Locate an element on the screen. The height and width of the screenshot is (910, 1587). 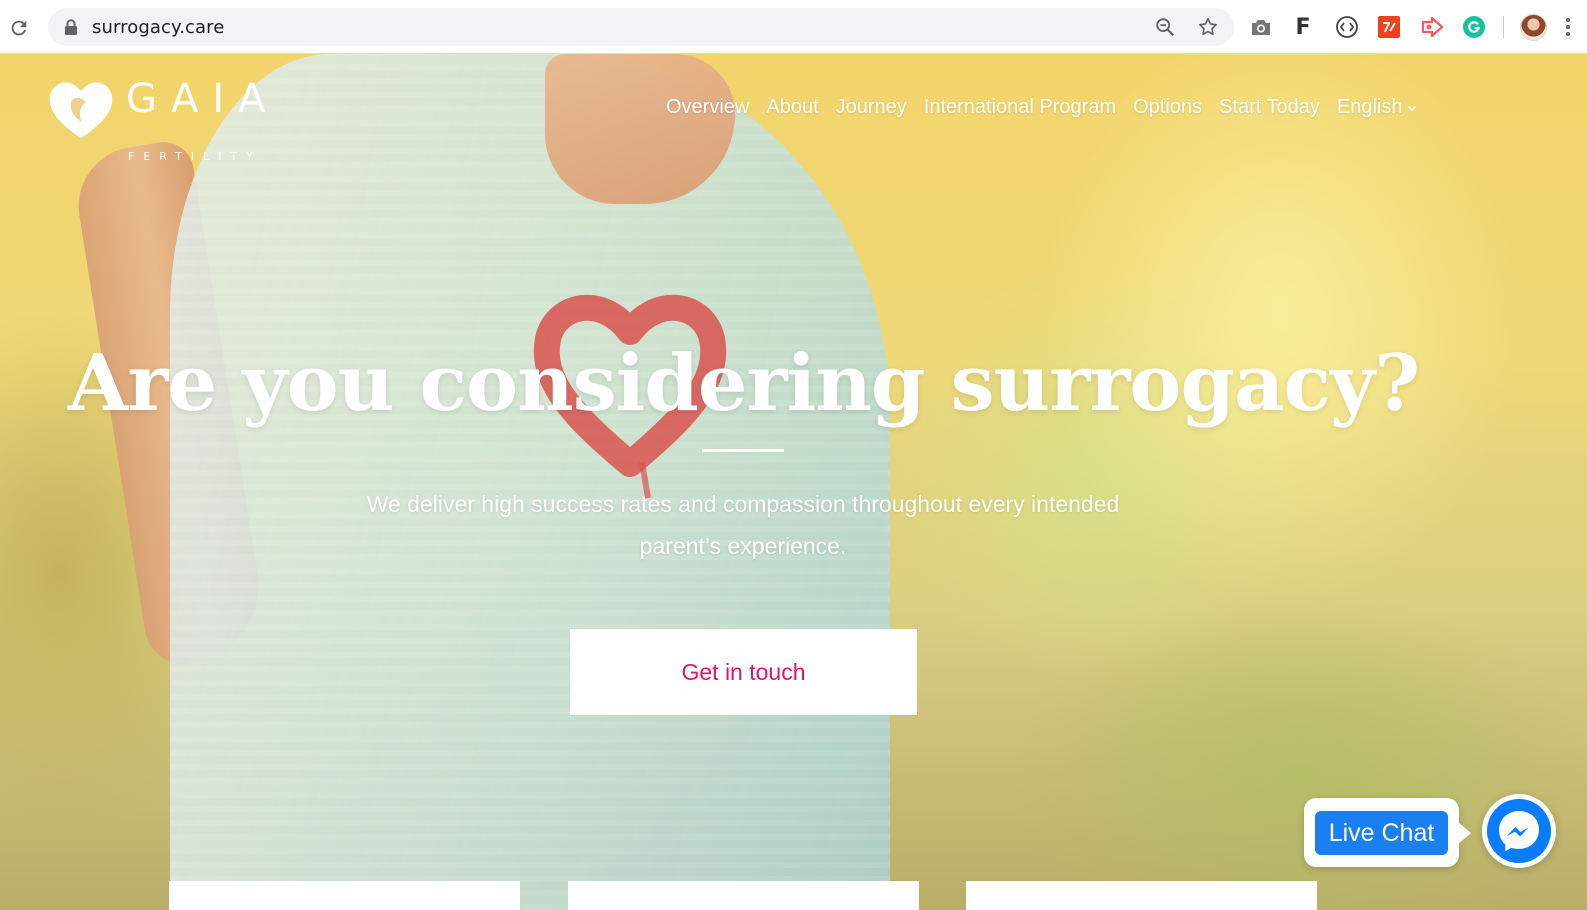
site-logo: GAIA FERTILITY is located at coordinates (164, 119).